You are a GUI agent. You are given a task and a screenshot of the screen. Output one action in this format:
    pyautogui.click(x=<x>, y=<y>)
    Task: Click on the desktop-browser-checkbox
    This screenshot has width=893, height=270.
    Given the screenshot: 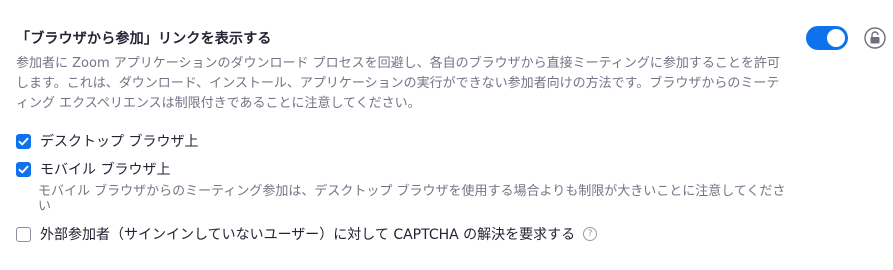 What is the action you would take?
    pyautogui.click(x=23, y=141)
    